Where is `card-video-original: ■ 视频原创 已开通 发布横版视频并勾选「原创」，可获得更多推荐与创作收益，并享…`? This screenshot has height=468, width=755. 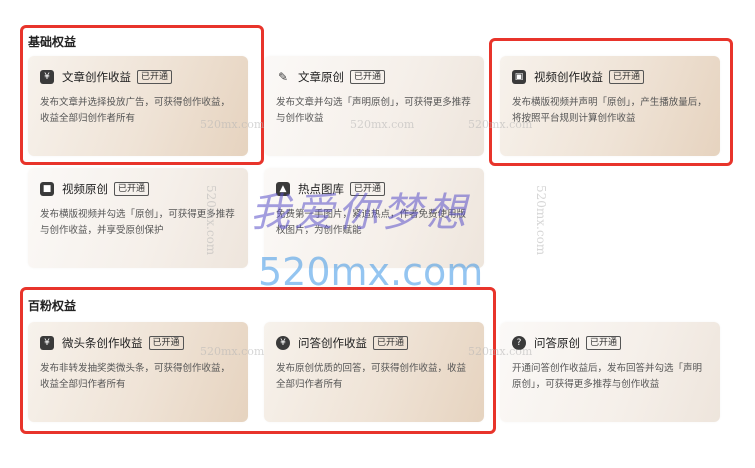 card-video-original: ■ 视频原创 已开通 发布横版视频并勾选「原创」，可获得更多推荐与创作收益，并享… is located at coordinates (138, 218).